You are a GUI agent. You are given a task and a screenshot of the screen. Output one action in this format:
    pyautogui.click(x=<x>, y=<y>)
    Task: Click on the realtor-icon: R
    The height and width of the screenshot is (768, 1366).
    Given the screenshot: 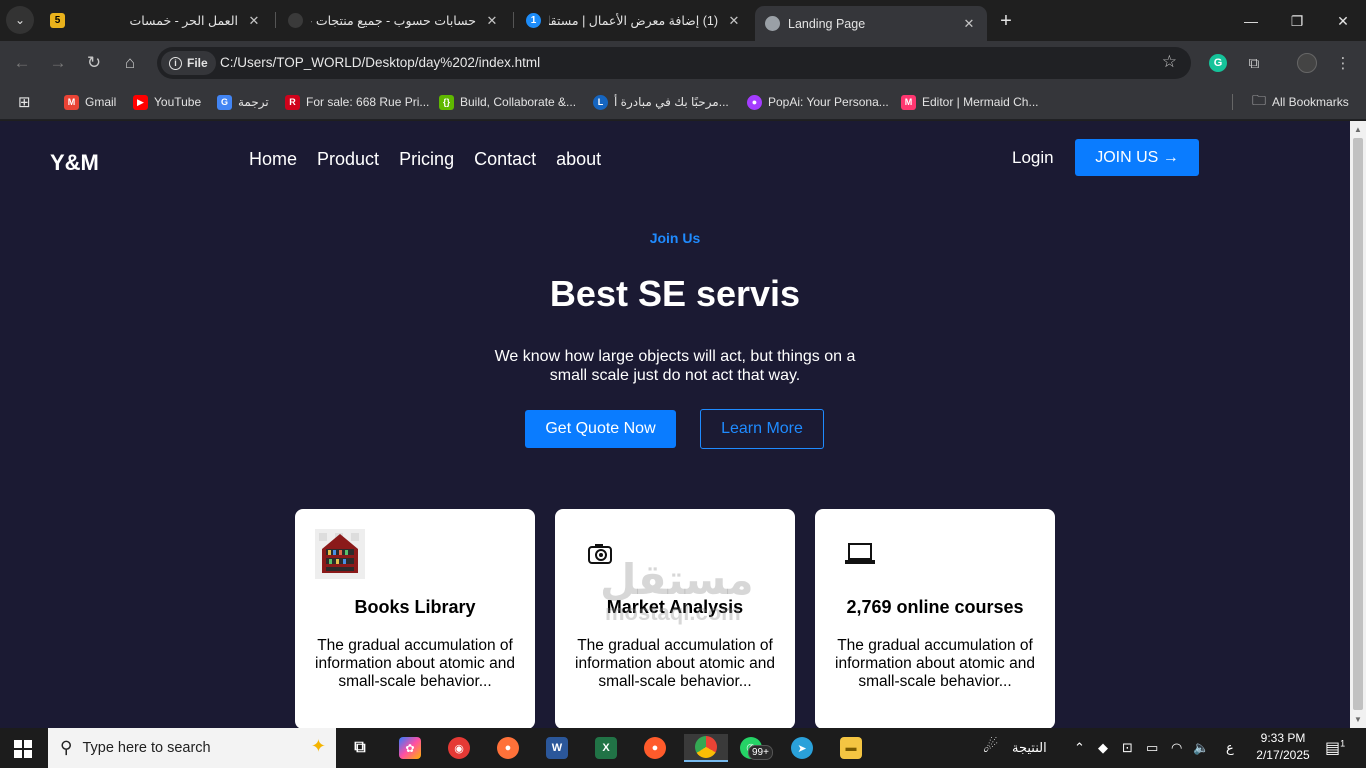 What is the action you would take?
    pyautogui.click(x=292, y=102)
    